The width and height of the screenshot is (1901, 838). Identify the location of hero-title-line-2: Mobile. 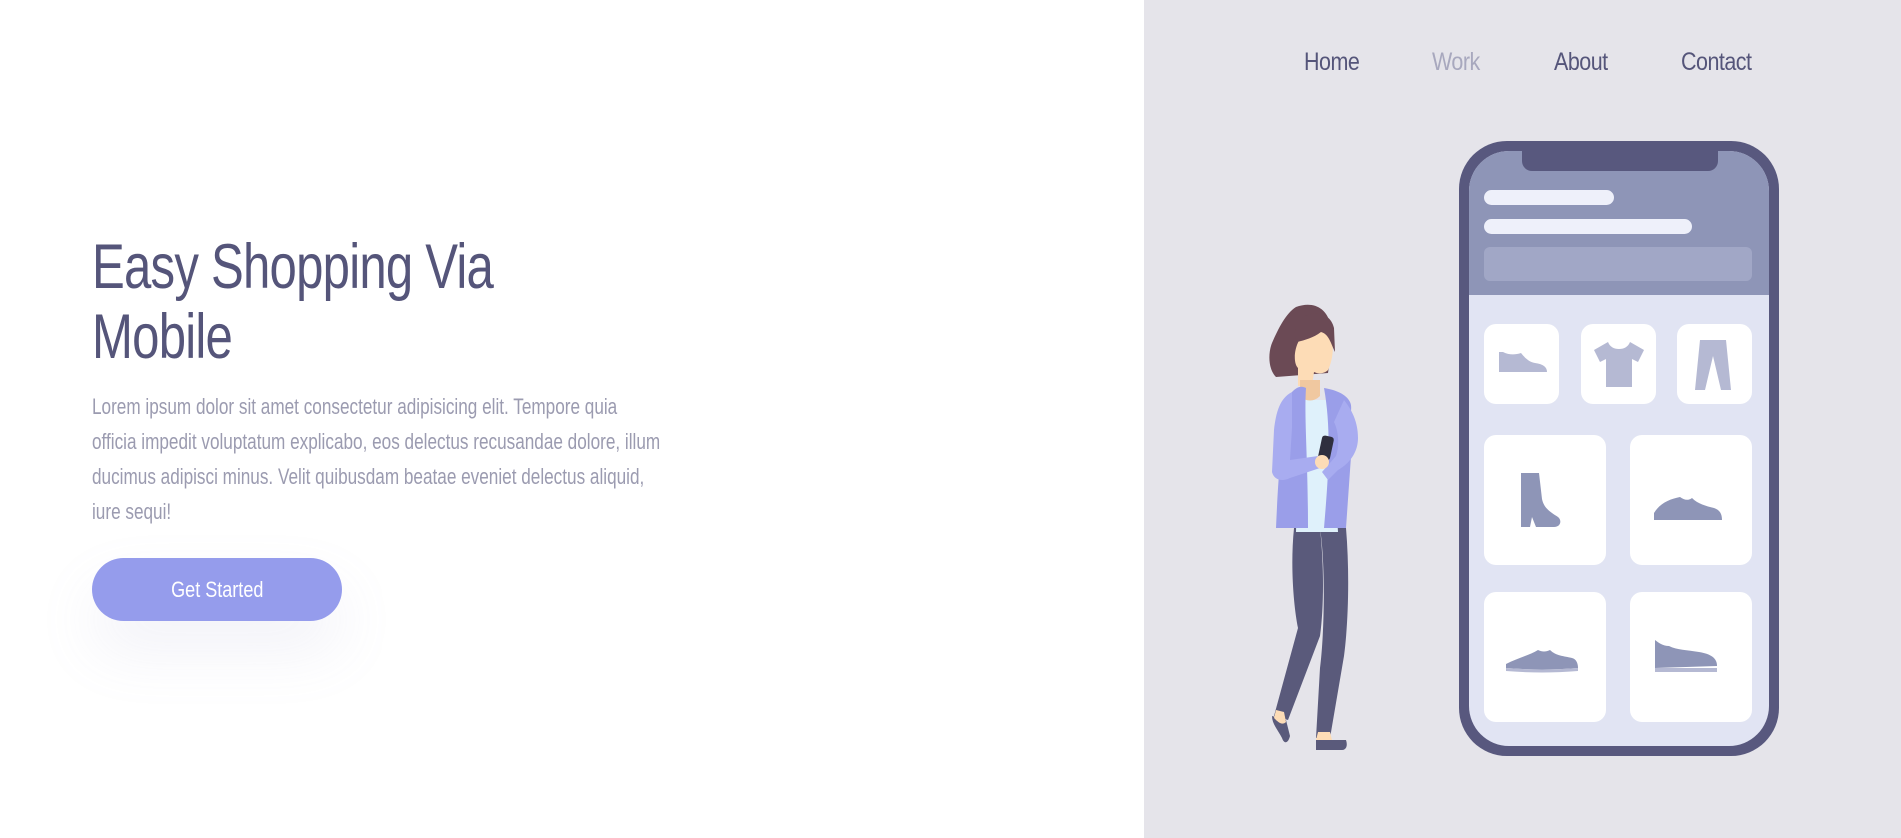
(162, 337).